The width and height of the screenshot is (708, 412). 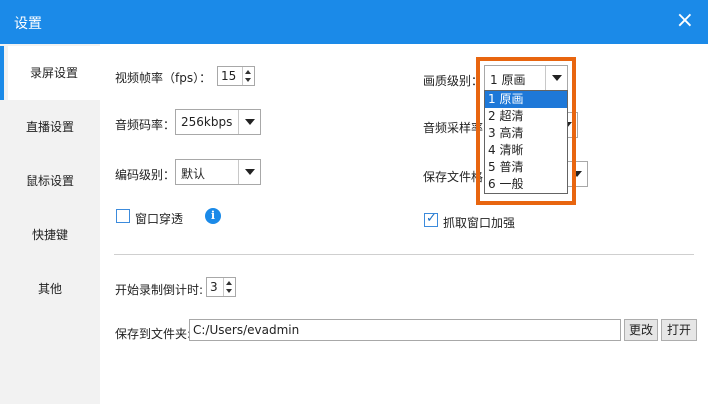 I want to click on info-icon: i, so click(x=213, y=216).